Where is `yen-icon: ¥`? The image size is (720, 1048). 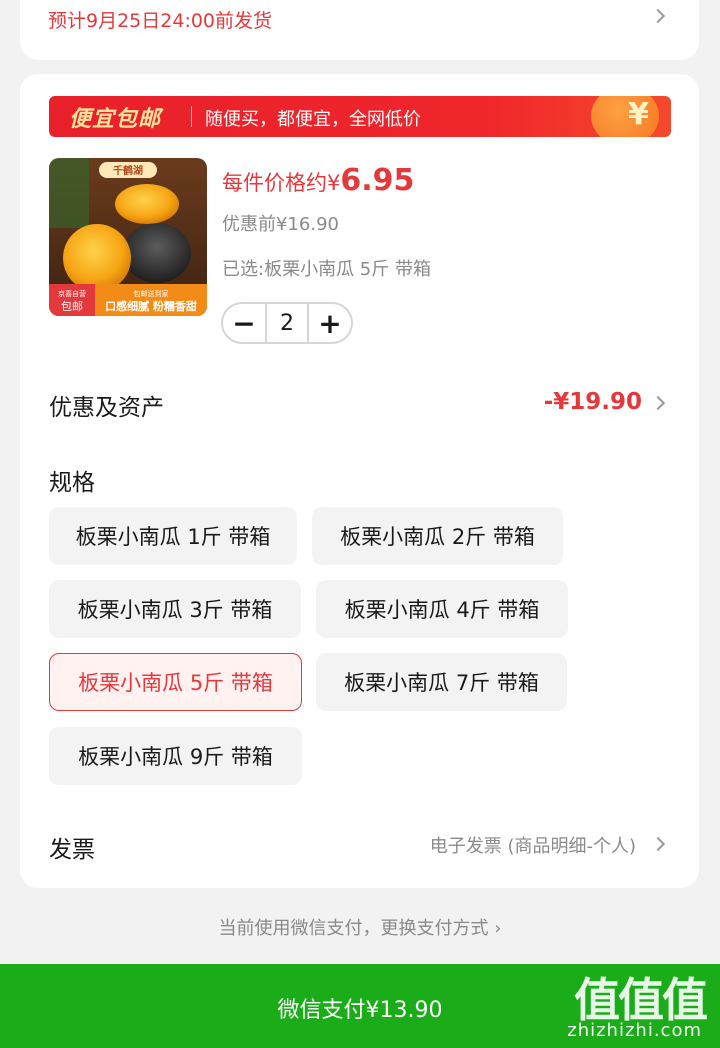
yen-icon: ¥ is located at coordinates (638, 114).